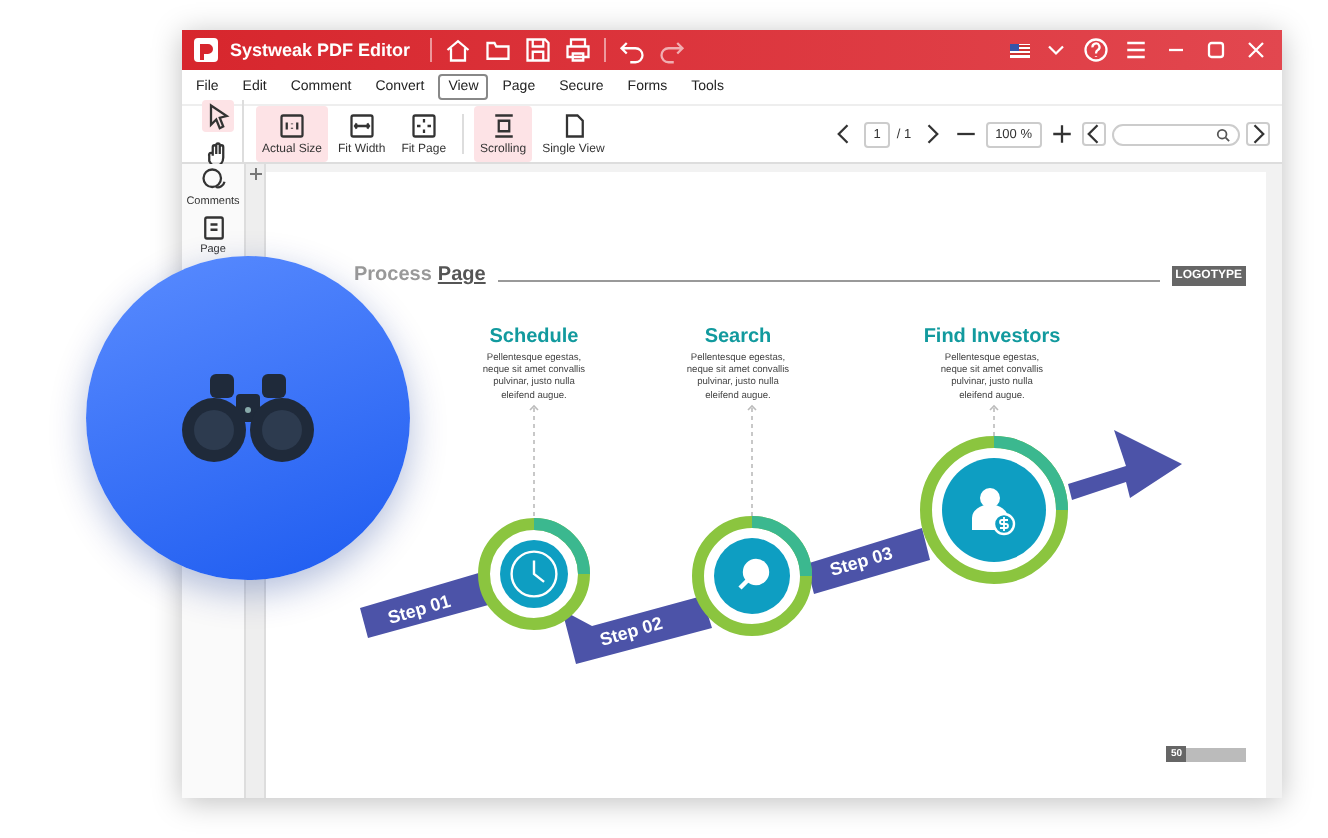 The width and height of the screenshot is (1328, 838). I want to click on pointer-icon, so click(218, 115).